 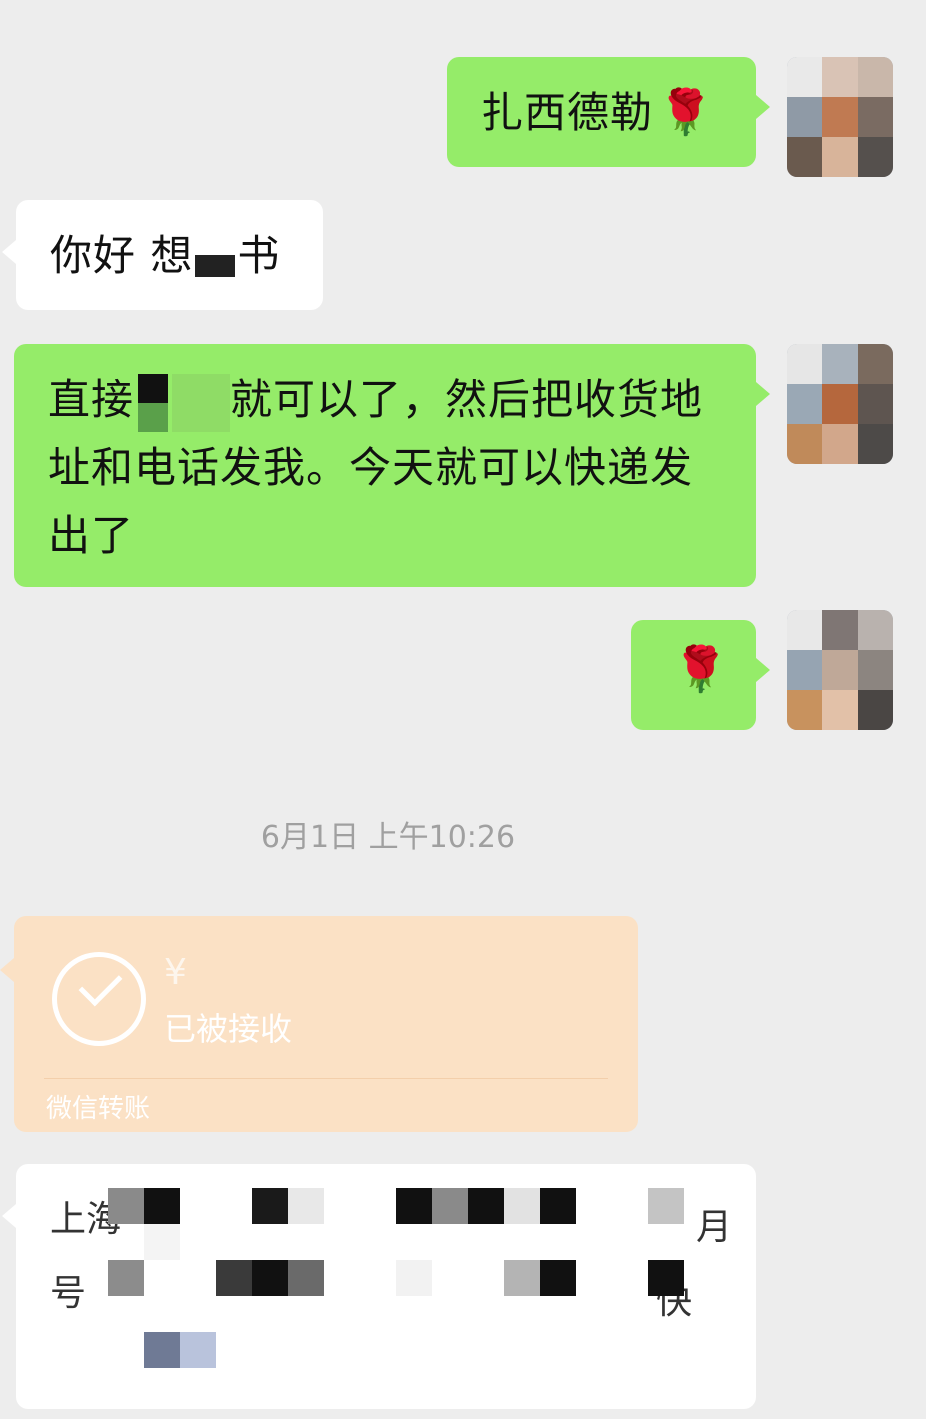 What do you see at coordinates (91, 399) in the screenshot?
I see `message-text: 直接` at bounding box center [91, 399].